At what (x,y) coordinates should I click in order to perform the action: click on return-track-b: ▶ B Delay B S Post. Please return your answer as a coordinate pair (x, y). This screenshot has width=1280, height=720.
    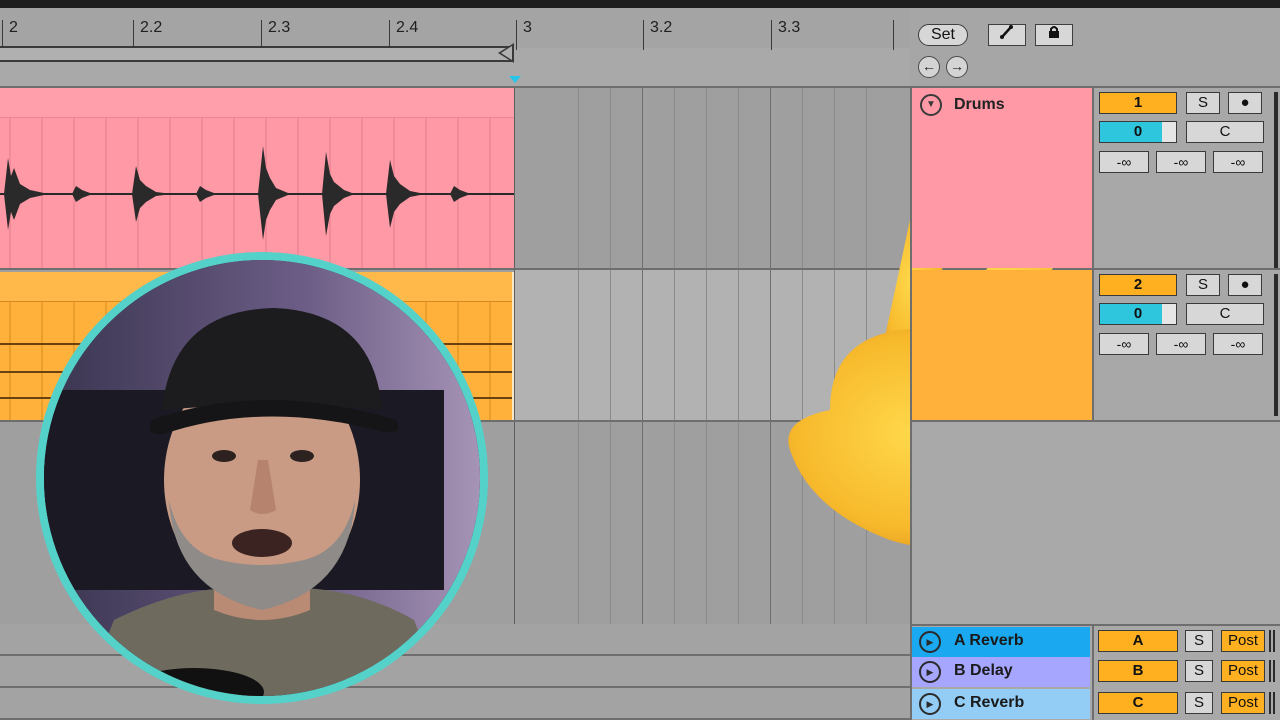
    Looking at the image, I should click on (1096, 672).